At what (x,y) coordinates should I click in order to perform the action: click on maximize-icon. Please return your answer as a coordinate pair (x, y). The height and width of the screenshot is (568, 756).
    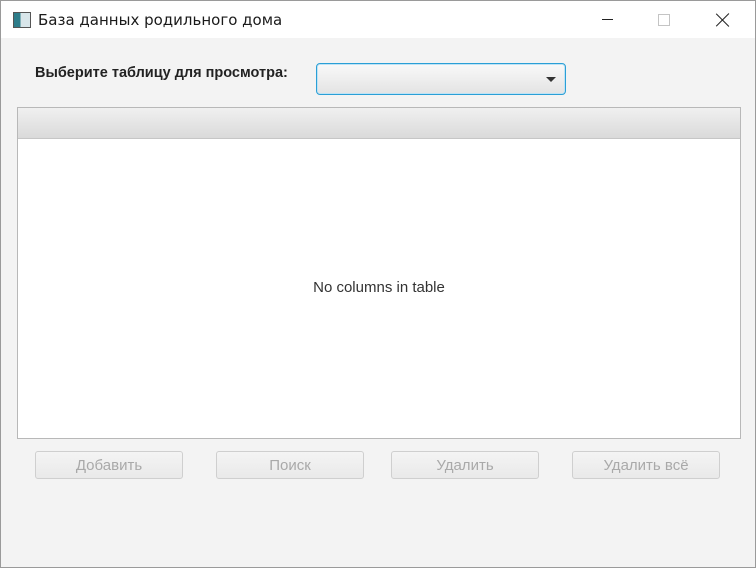
    Looking at the image, I should click on (664, 19).